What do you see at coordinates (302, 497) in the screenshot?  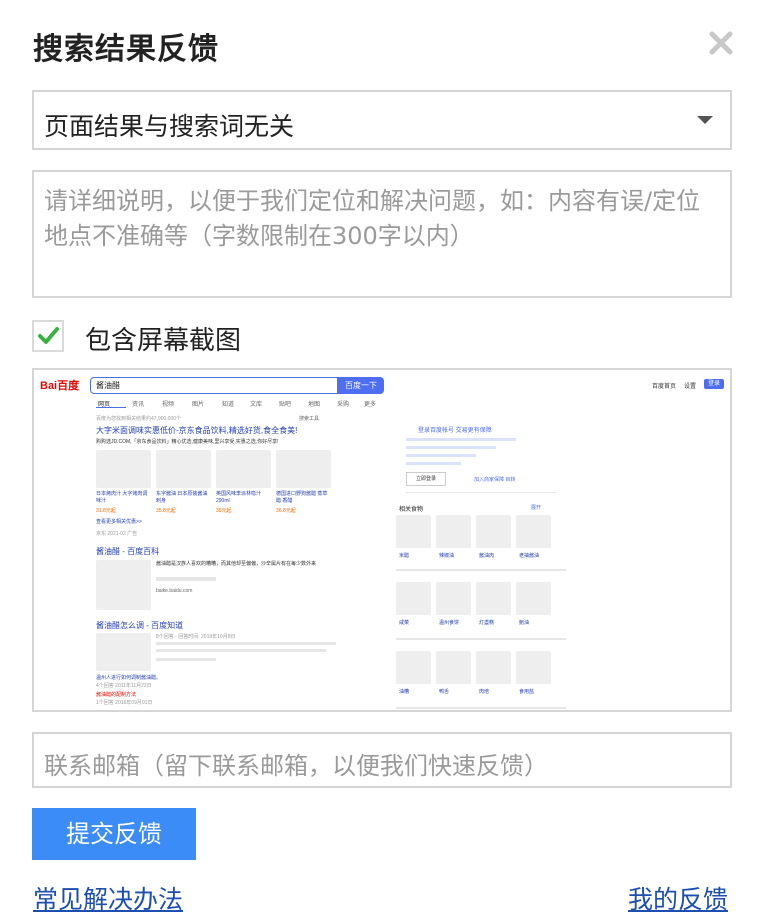 I see `preview-product-name: 德国进口野狗酱醋 蒸草醋 香醋` at bounding box center [302, 497].